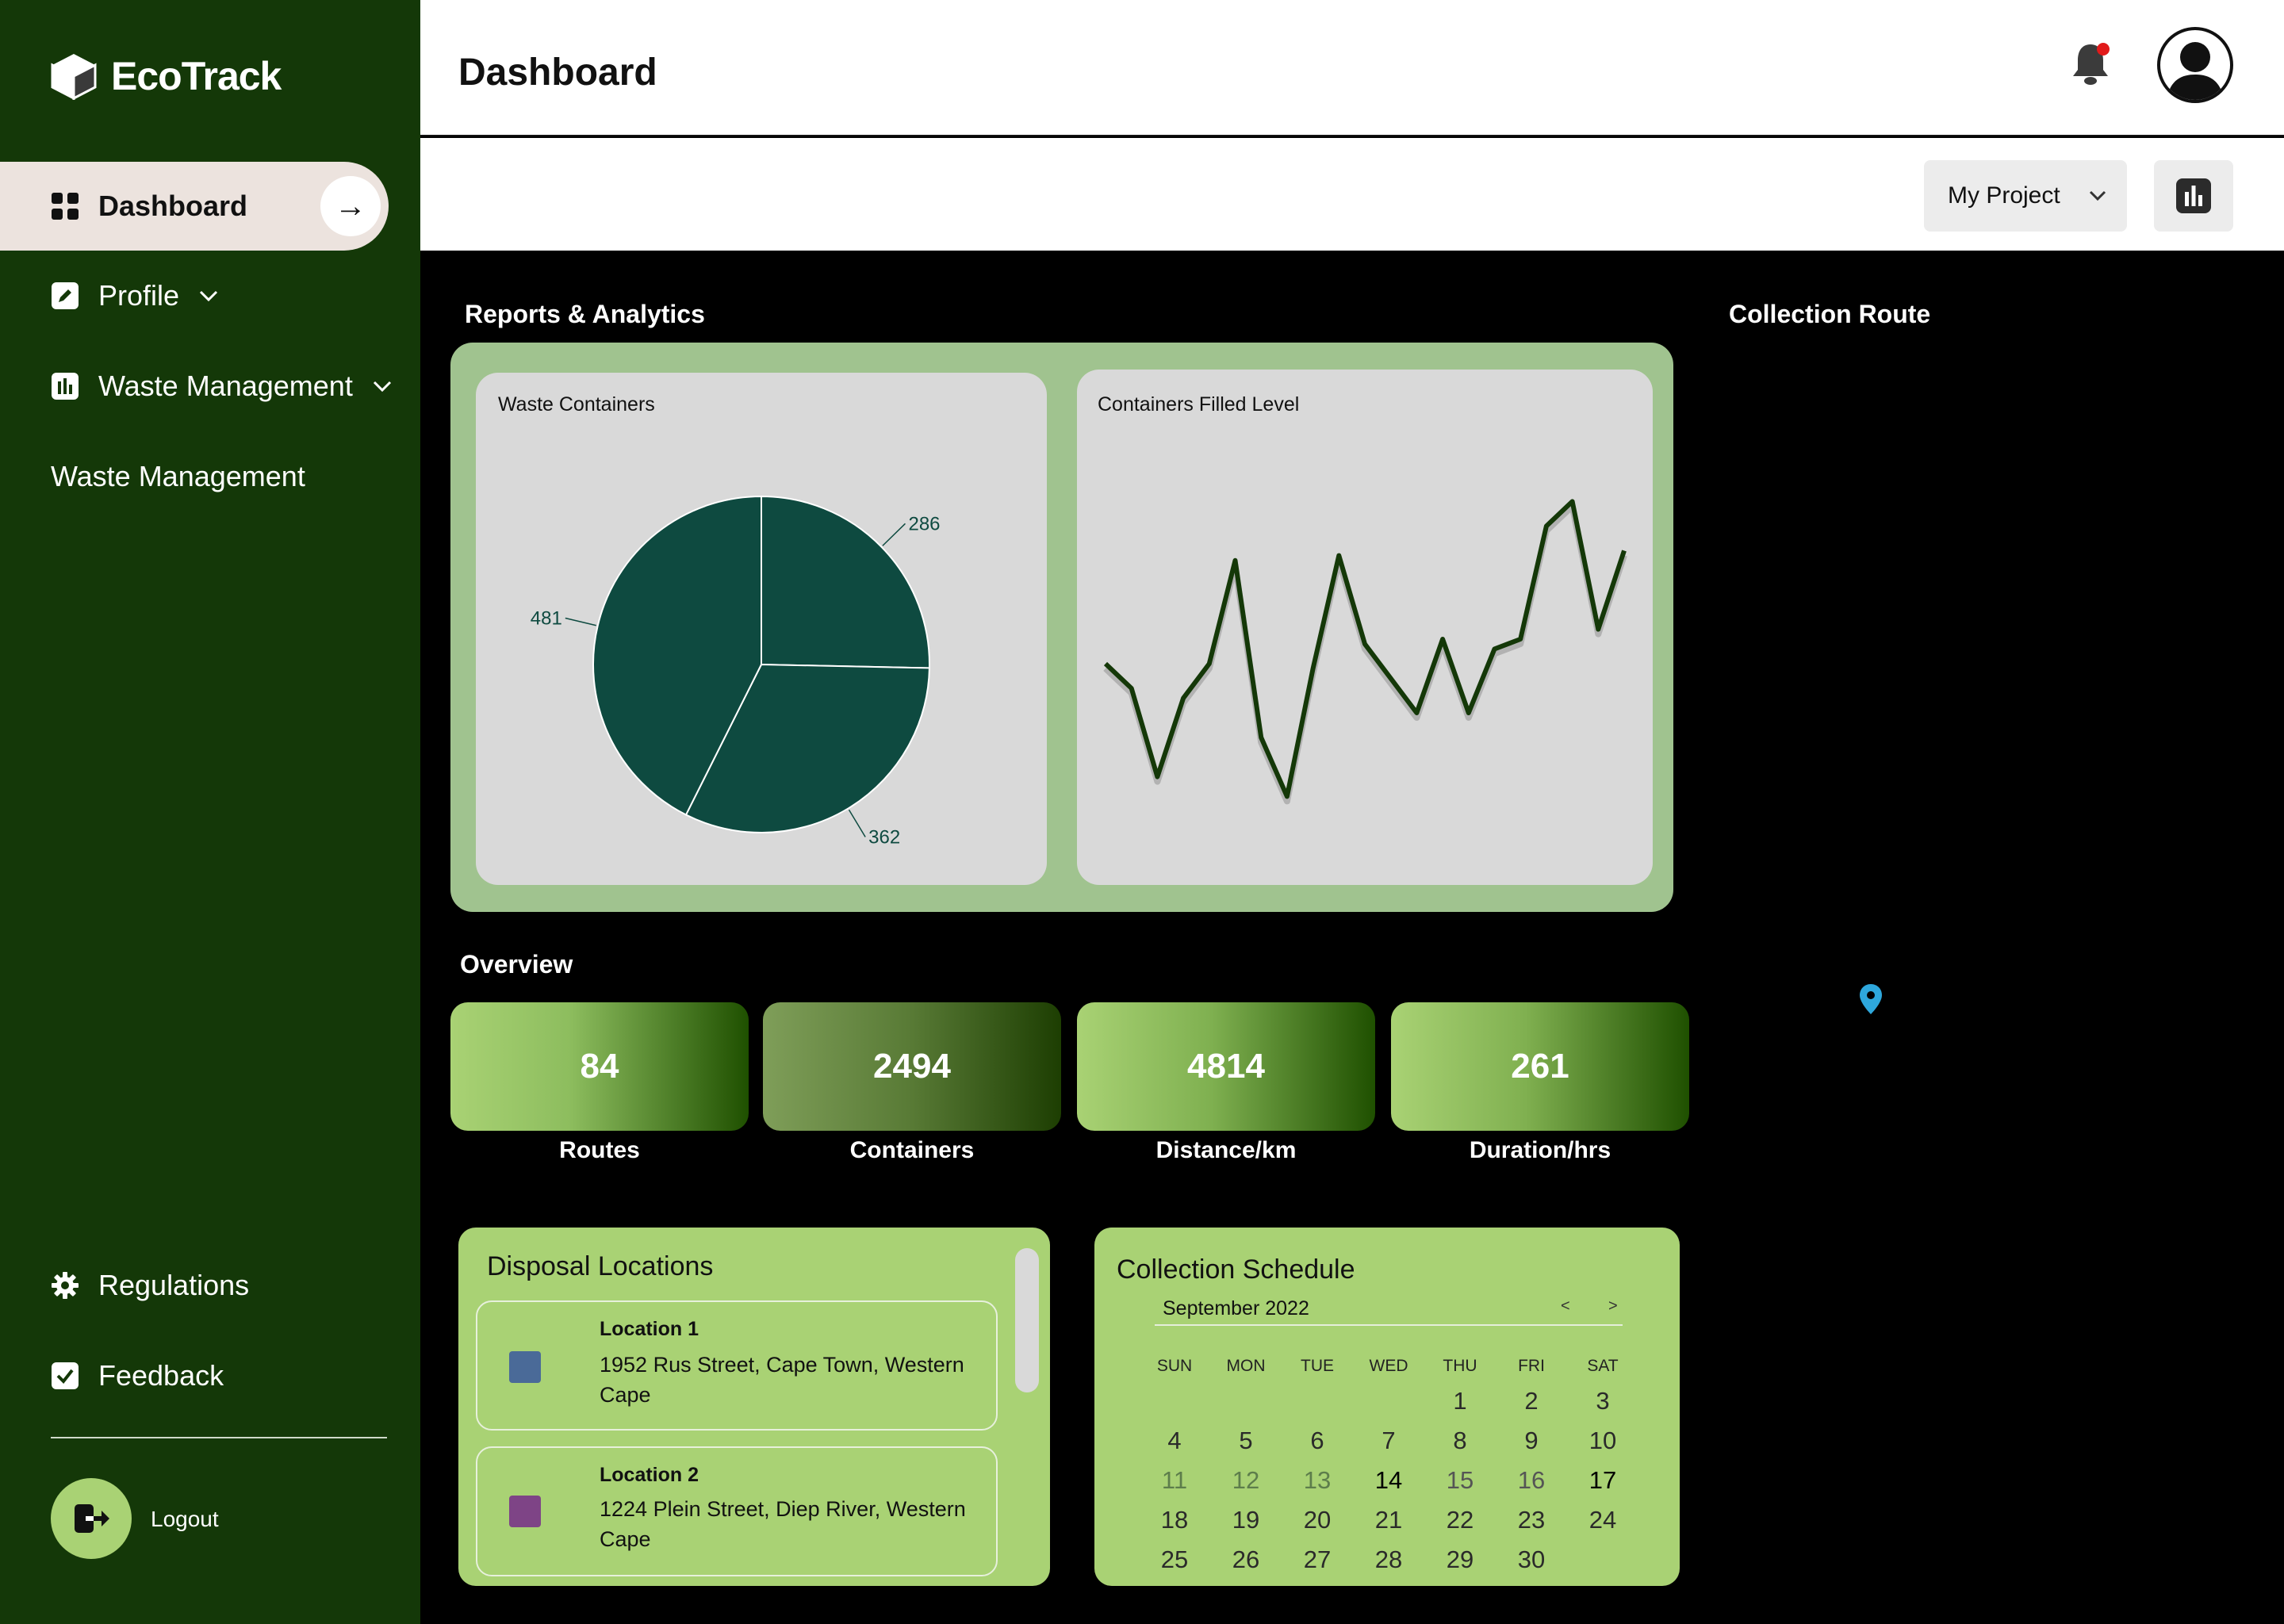  I want to click on map-pin-icon, so click(1871, 999).